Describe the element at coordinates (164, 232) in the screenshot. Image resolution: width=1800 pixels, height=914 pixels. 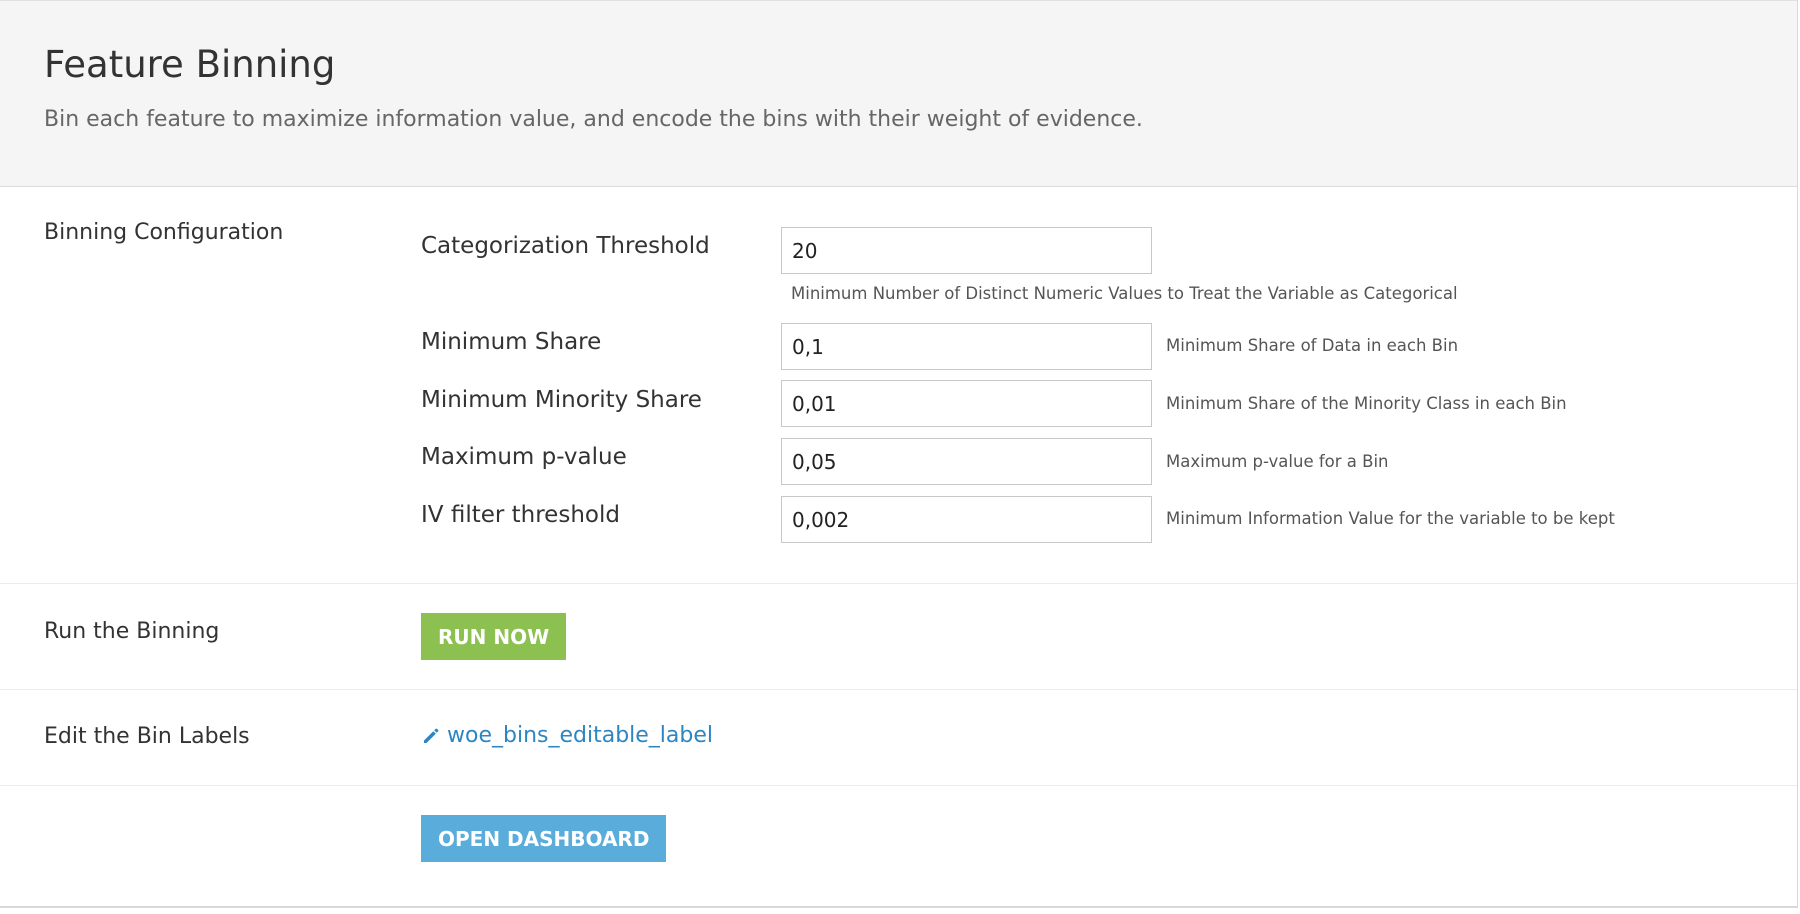
I see `section-label-binning-configuration: Binning Configuration` at that location.